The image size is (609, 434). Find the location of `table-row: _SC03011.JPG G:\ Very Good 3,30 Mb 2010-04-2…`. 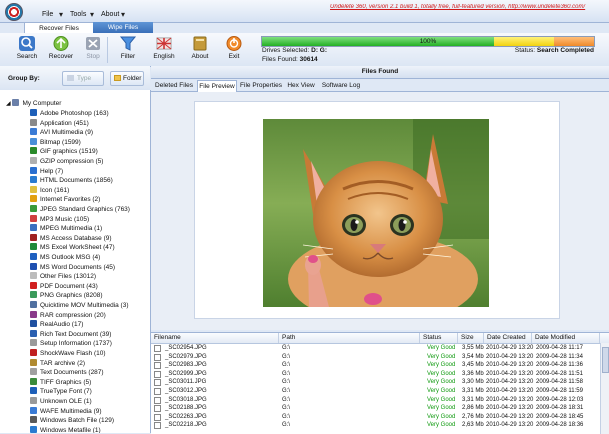

table-row: _SC03011.JPG G:\ Very Good 3,30 Mb 2010-04-2… is located at coordinates (380, 382).